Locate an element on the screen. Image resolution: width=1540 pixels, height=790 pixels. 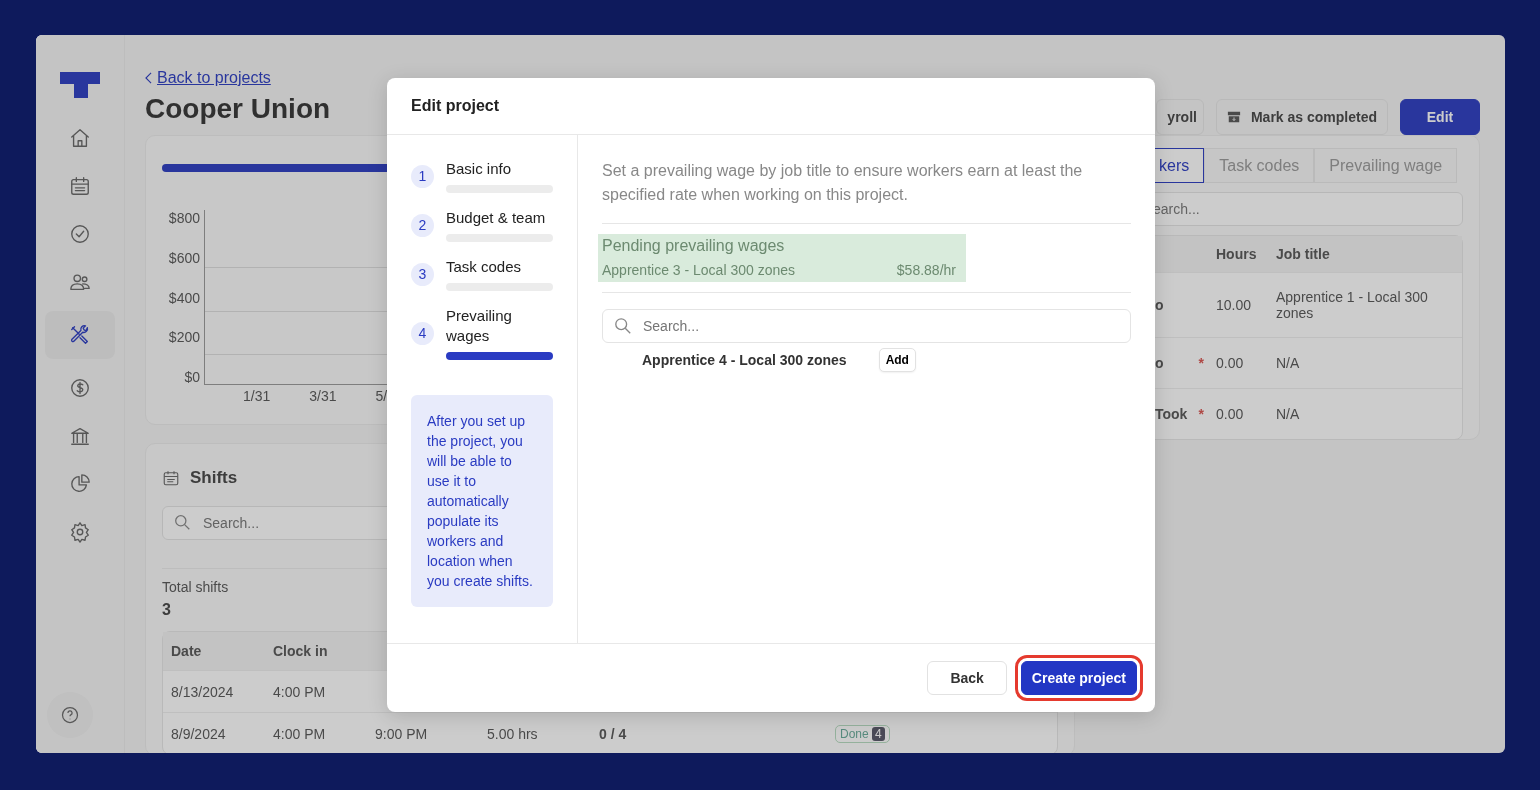
column-header: Clock in is located at coordinates (301, 651).